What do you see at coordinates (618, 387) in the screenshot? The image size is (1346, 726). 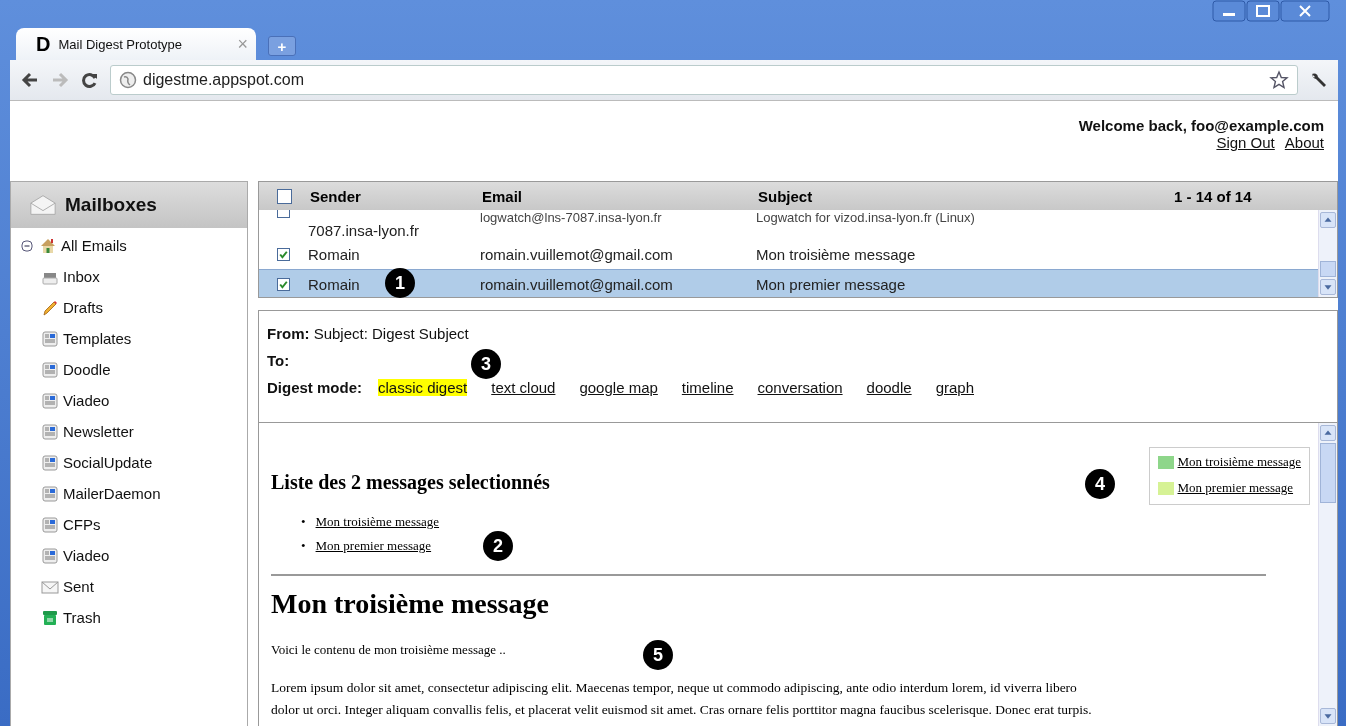 I see `digest-mode-link: google map` at bounding box center [618, 387].